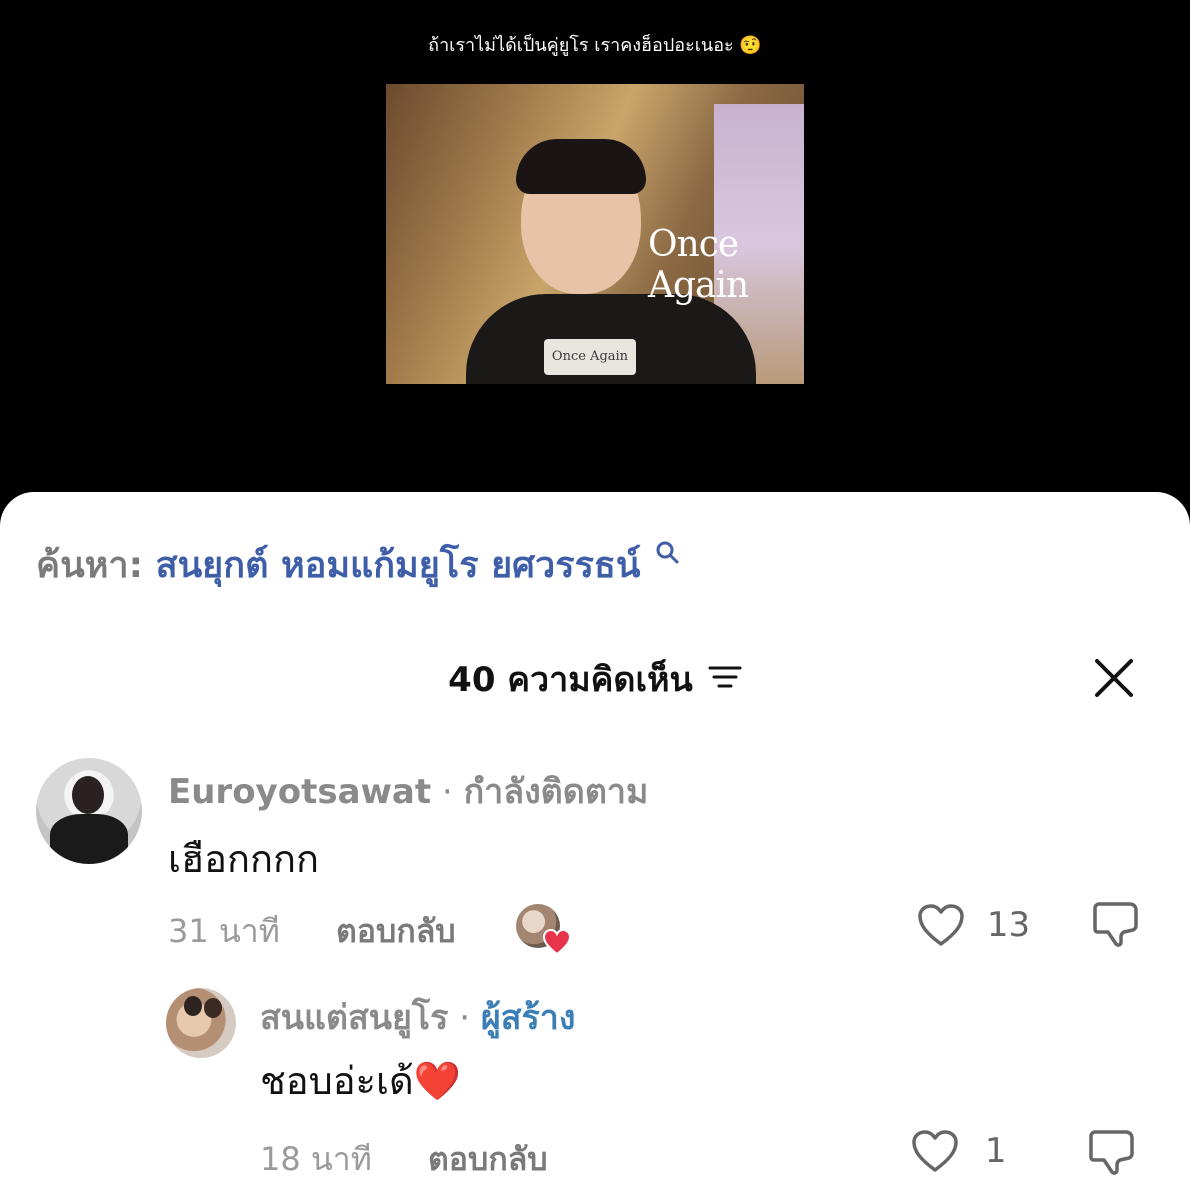 This screenshot has height=1200, width=1190. What do you see at coordinates (1114, 680) in the screenshot?
I see `close-icon` at bounding box center [1114, 680].